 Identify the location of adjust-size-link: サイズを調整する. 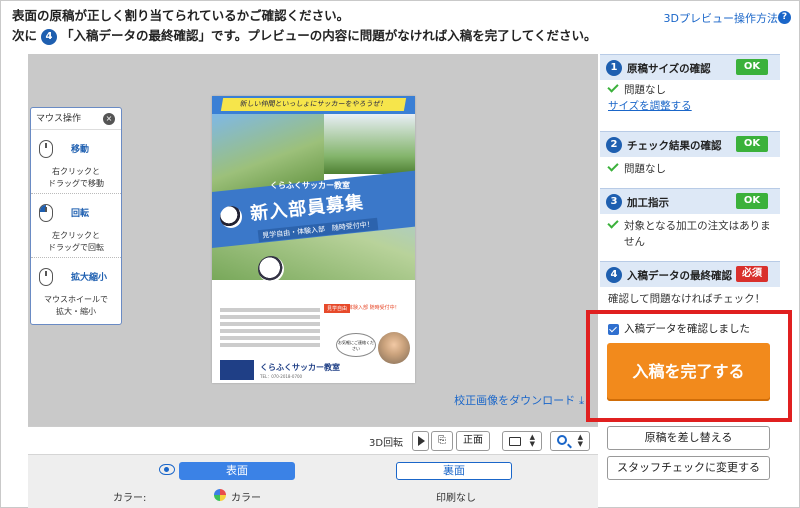
(690, 106).